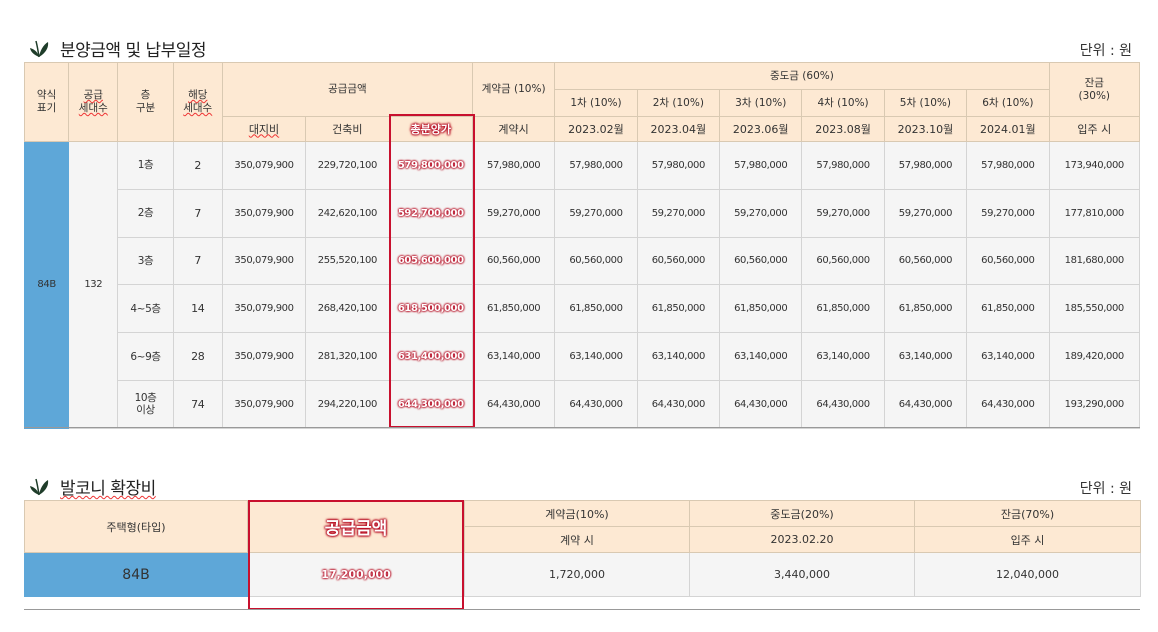  Describe the element at coordinates (197, 356) in the screenshot. I see `floor-households-cell: 28` at that location.